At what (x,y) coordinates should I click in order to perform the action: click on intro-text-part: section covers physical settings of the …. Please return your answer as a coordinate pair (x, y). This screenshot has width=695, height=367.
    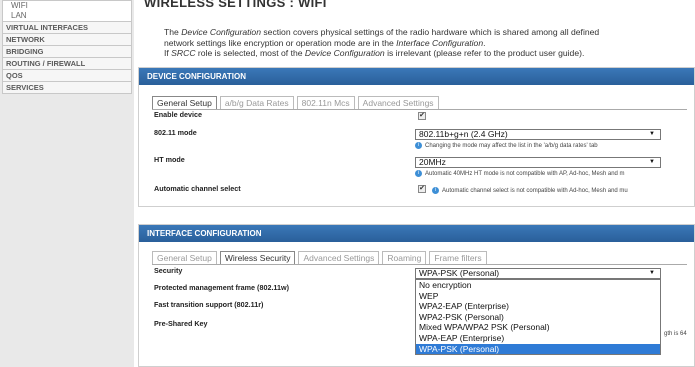
    Looking at the image, I should click on (430, 32).